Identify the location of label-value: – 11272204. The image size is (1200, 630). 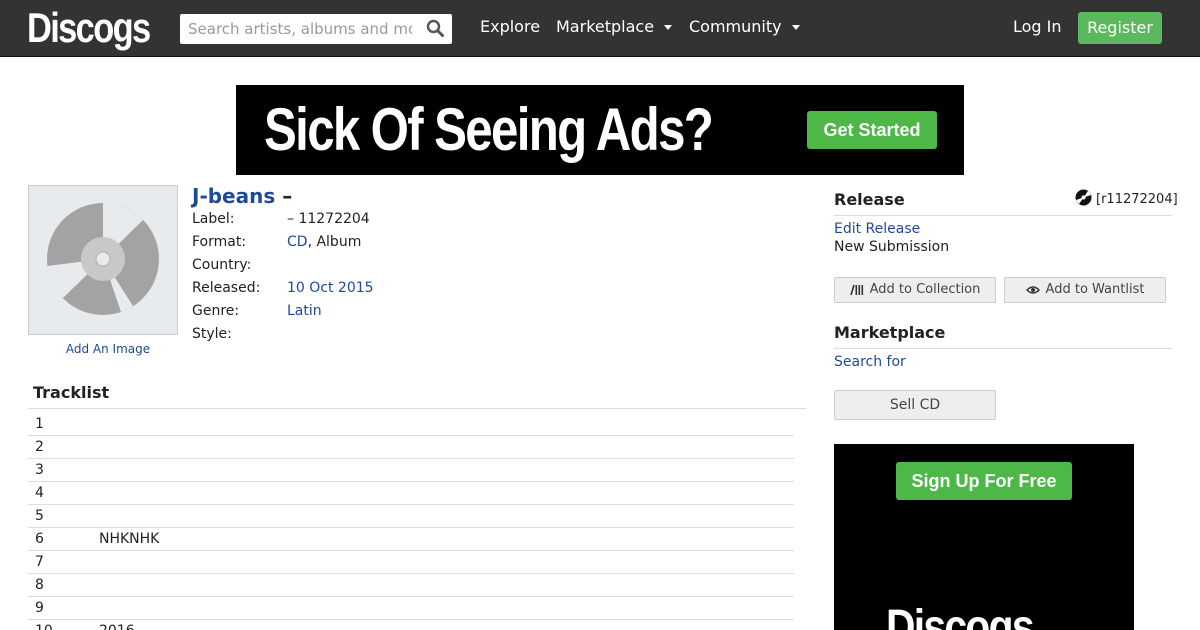
(328, 219).